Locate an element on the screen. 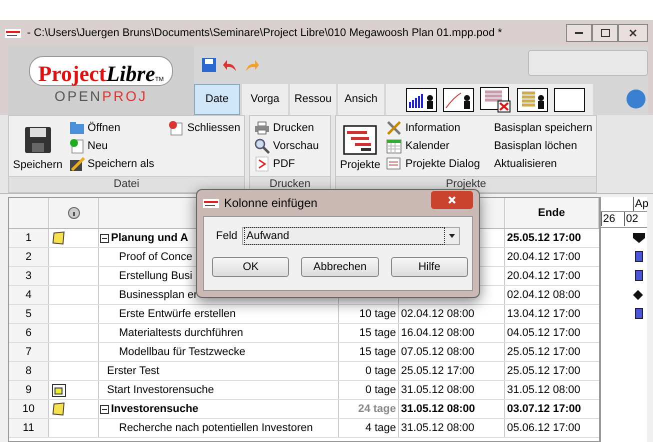  maximize-icon is located at coordinates (605, 33).